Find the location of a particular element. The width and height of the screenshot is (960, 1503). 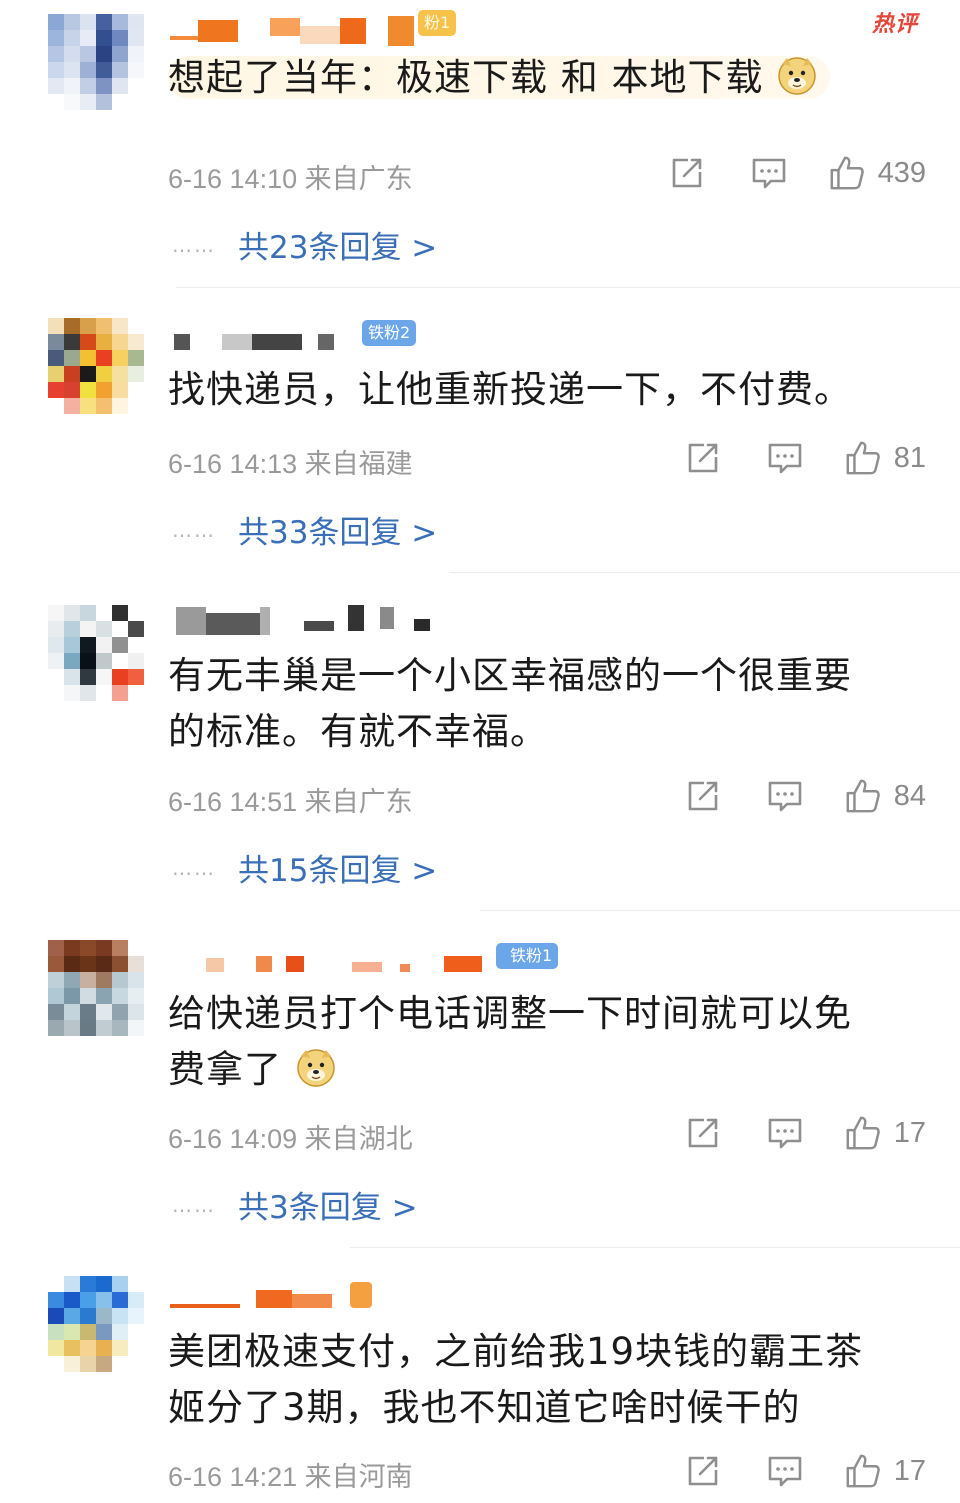

comment-meta: 6-16 14:51 来自广东 is located at coordinates (290, 799).